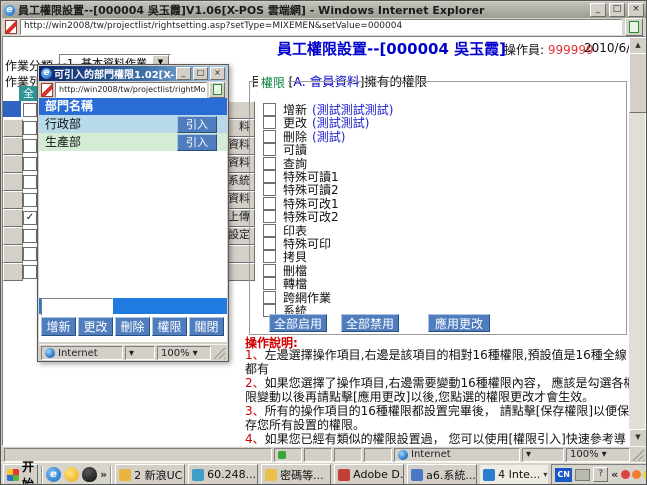 Image resolution: width=647 pixels, height=485 pixels. I want to click on permission-item: 系統, so click(285, 309).